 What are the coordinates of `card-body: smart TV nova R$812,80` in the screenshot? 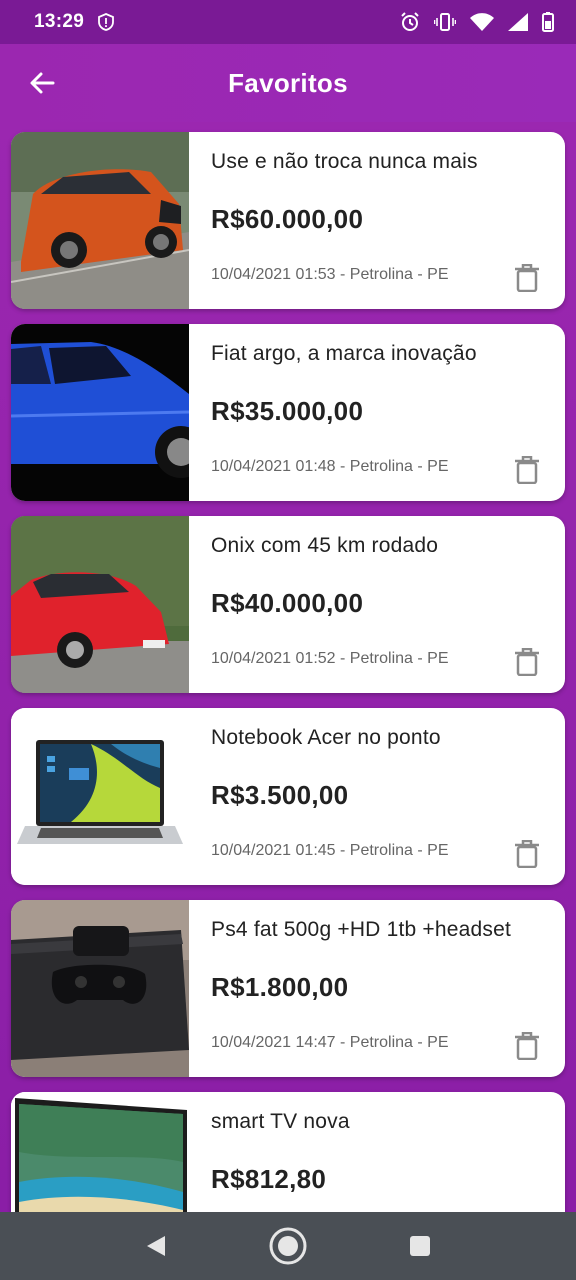 It's located at (377, 1152).